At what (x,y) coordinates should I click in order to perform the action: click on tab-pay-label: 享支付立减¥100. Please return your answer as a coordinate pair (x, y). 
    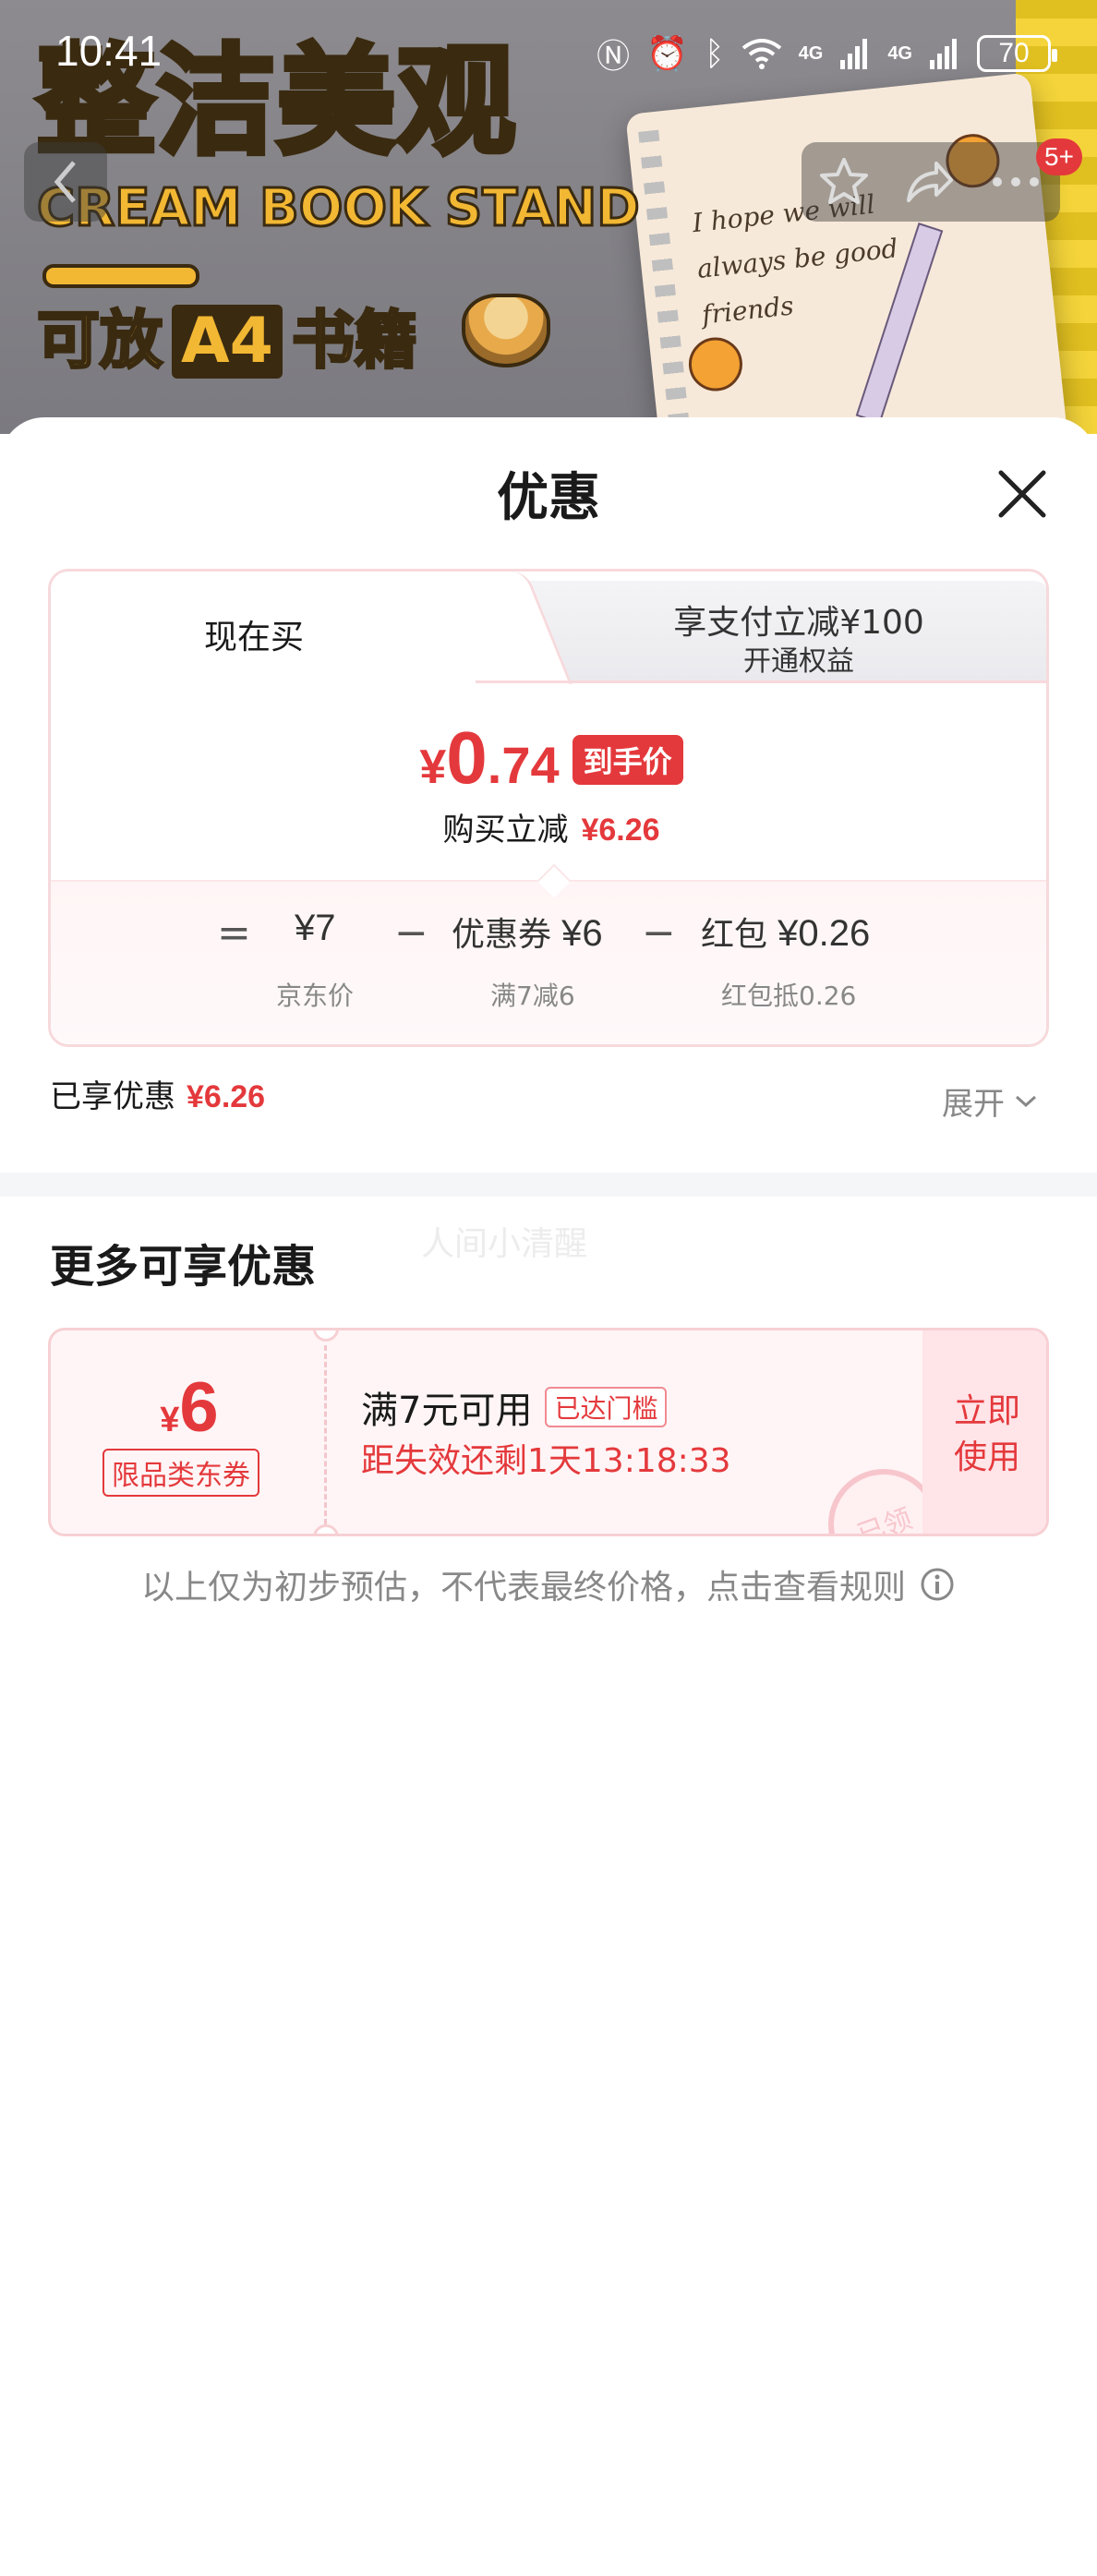
    Looking at the image, I should click on (798, 623).